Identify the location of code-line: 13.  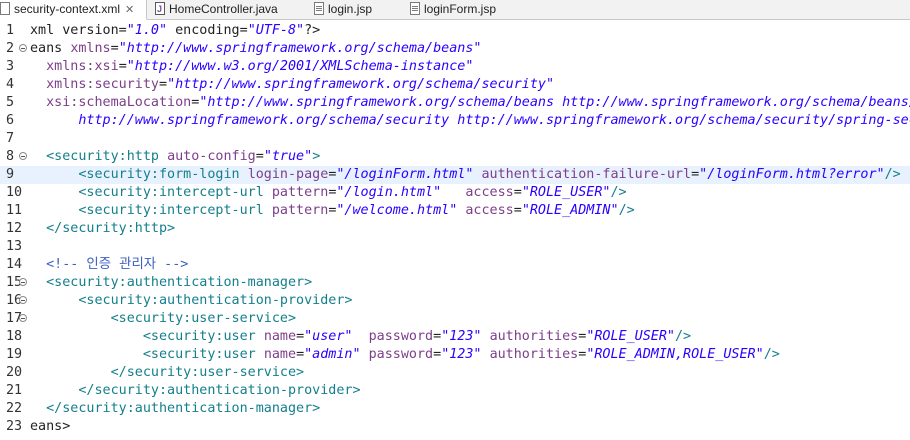
(455, 247).